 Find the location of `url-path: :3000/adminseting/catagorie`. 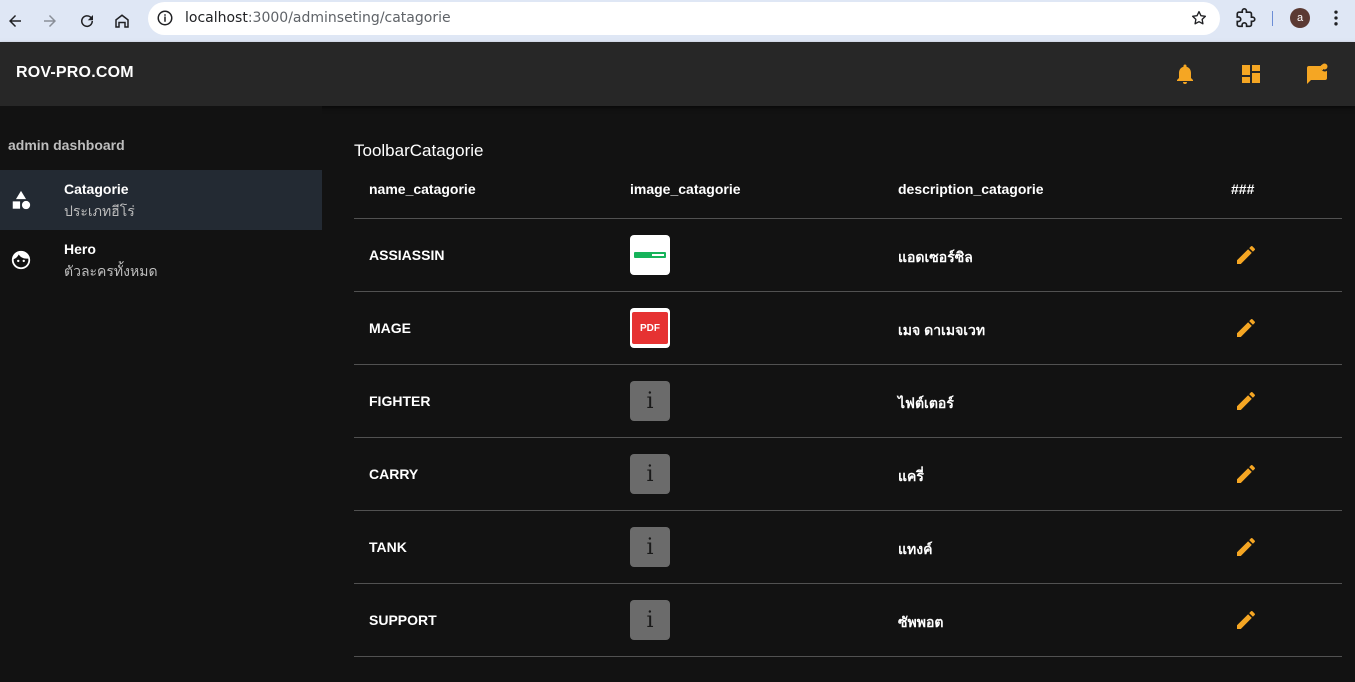

url-path: :3000/adminseting/catagorie is located at coordinates (349, 18).